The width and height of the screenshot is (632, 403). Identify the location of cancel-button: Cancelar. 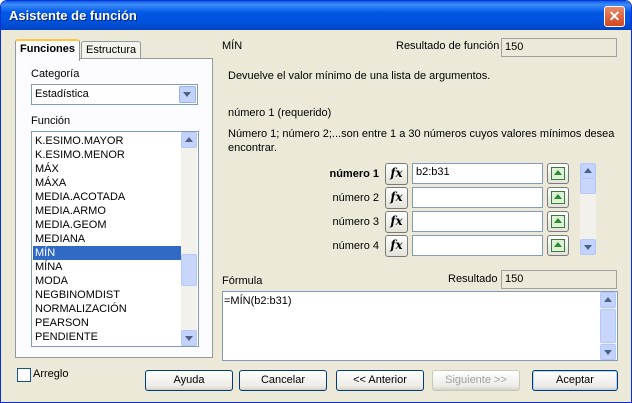
(283, 380).